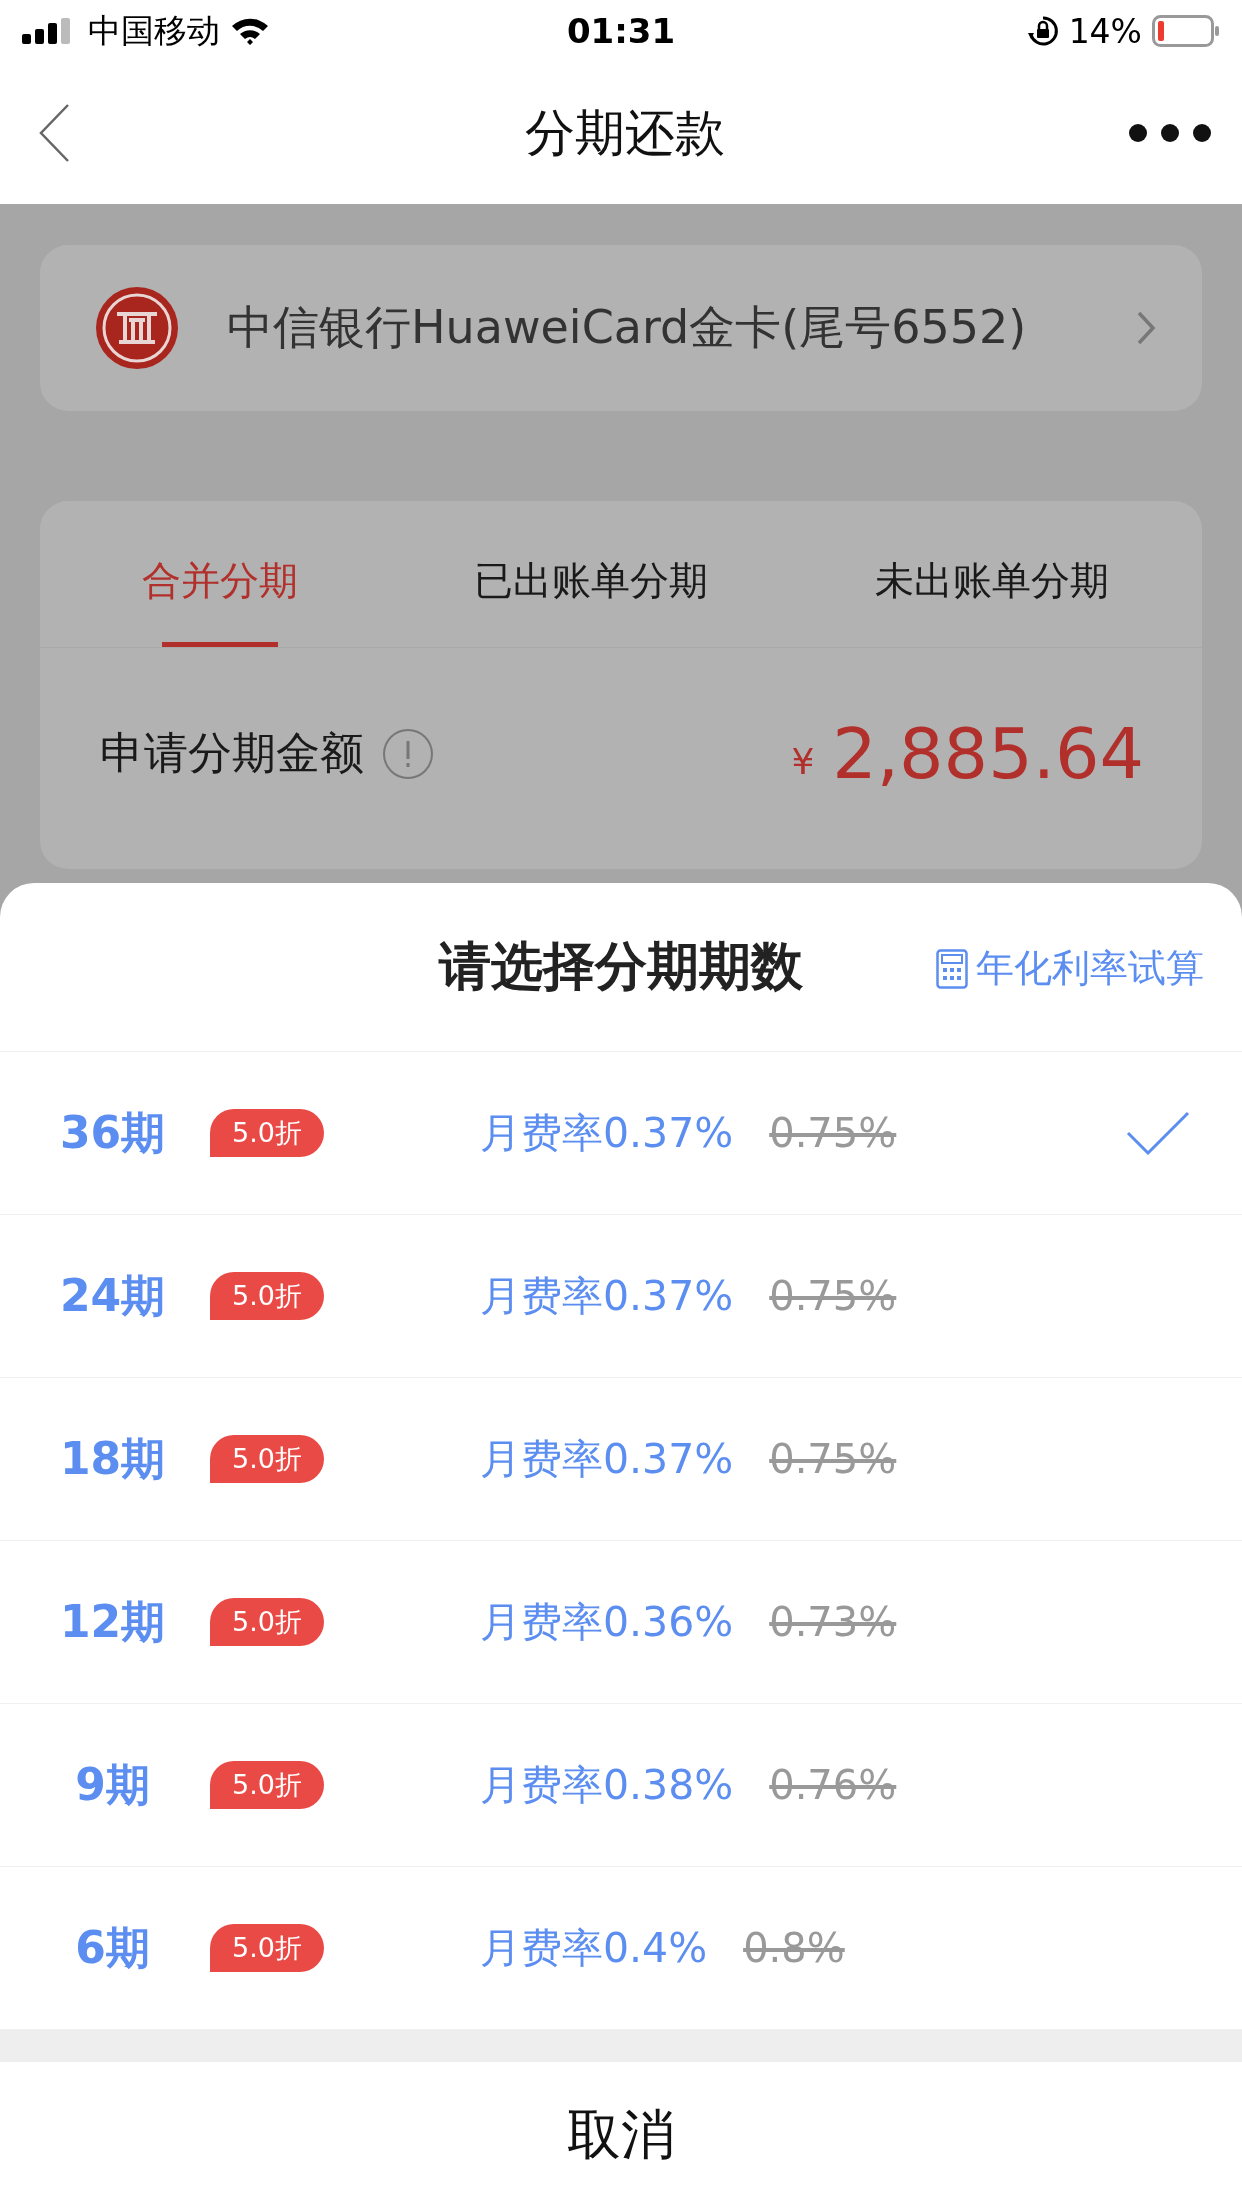 This screenshot has width=1242, height=2208. Describe the element at coordinates (1042, 31) in the screenshot. I see `rotation-lock-icon` at that location.